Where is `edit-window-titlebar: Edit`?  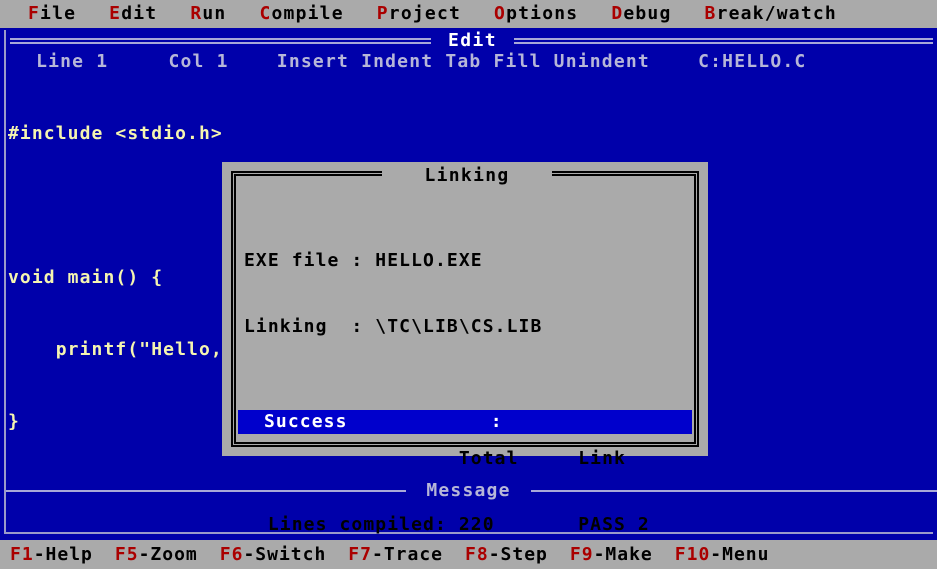
edit-window-titlebar: Edit is located at coordinates (468, 40).